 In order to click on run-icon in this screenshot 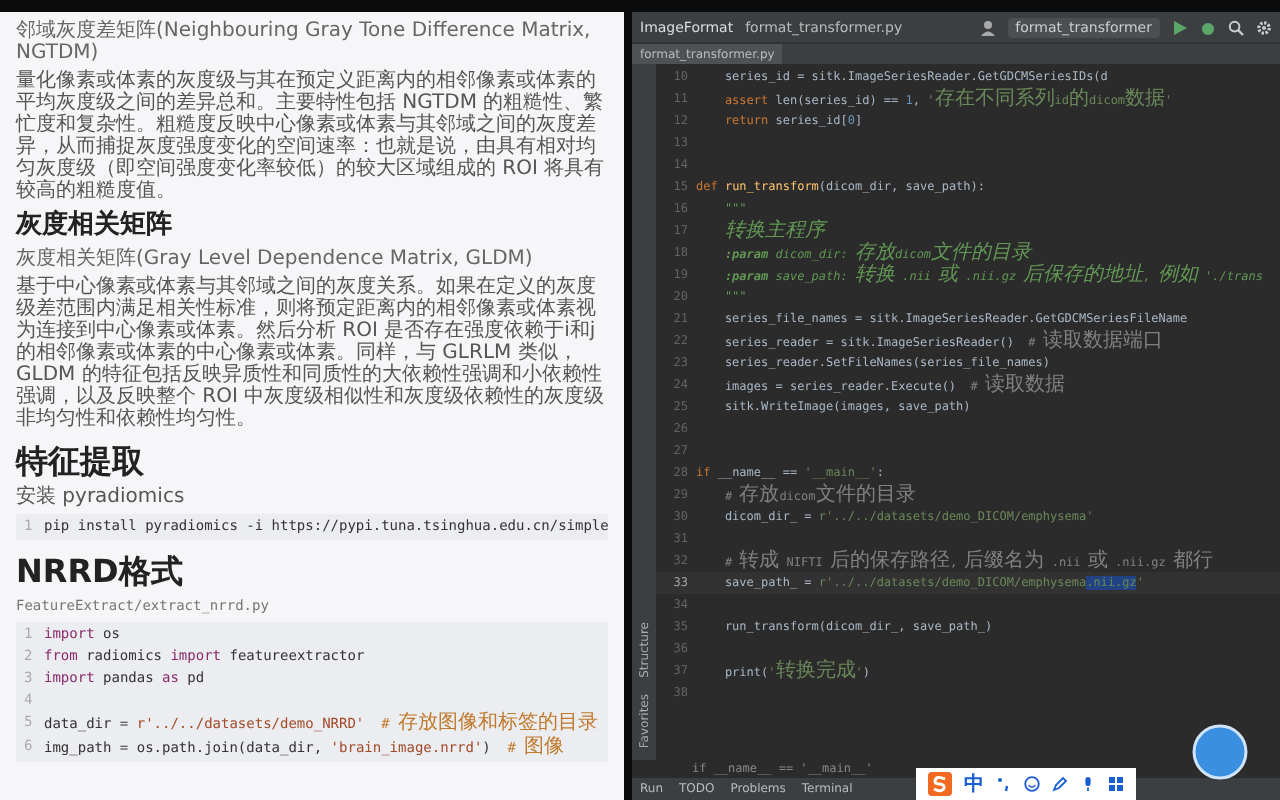, I will do `click(1180, 27)`.